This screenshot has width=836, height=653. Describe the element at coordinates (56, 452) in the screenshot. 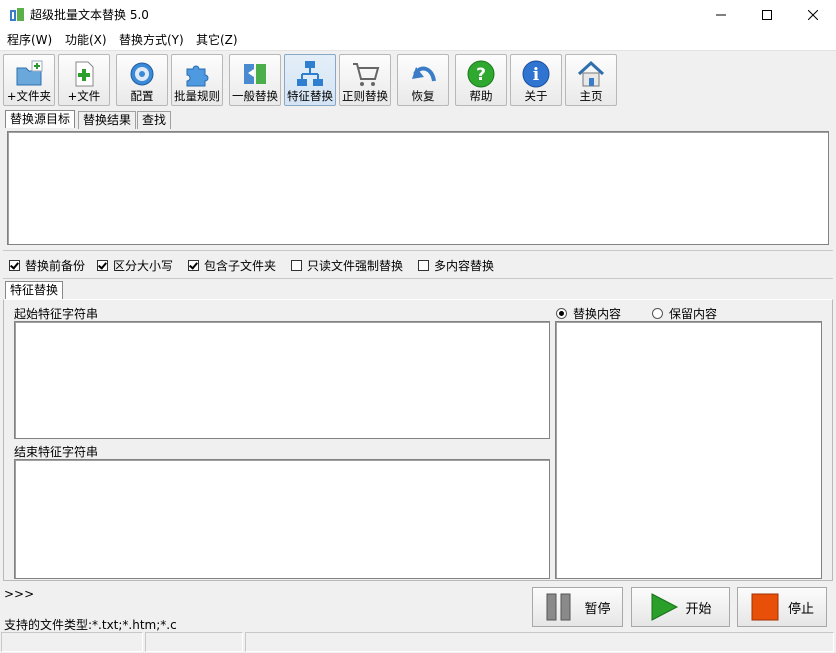

I see `end-string-label: 结束特征字符串` at that location.